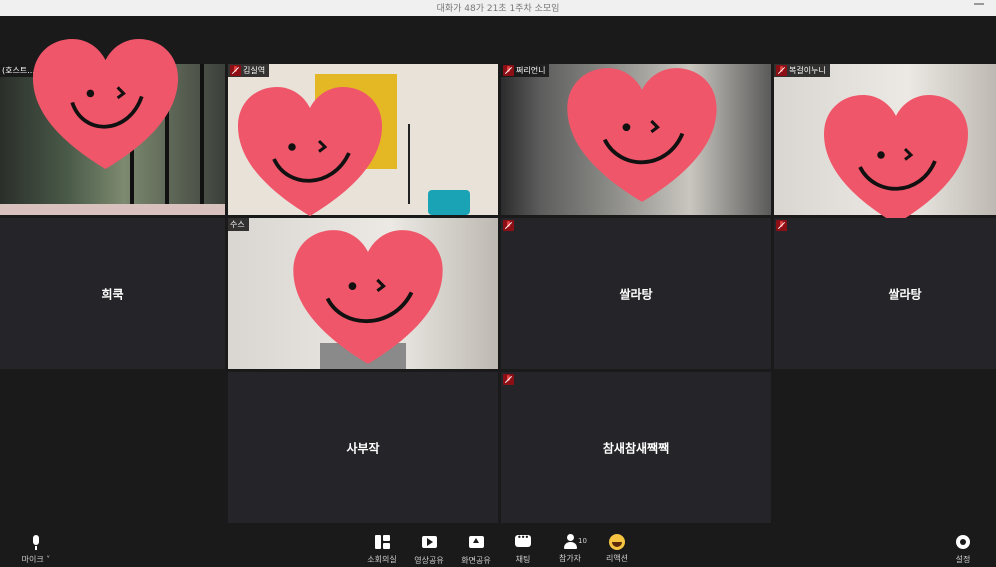 The image size is (996, 567). Describe the element at coordinates (617, 542) in the screenshot. I see `emoji-icon` at that location.